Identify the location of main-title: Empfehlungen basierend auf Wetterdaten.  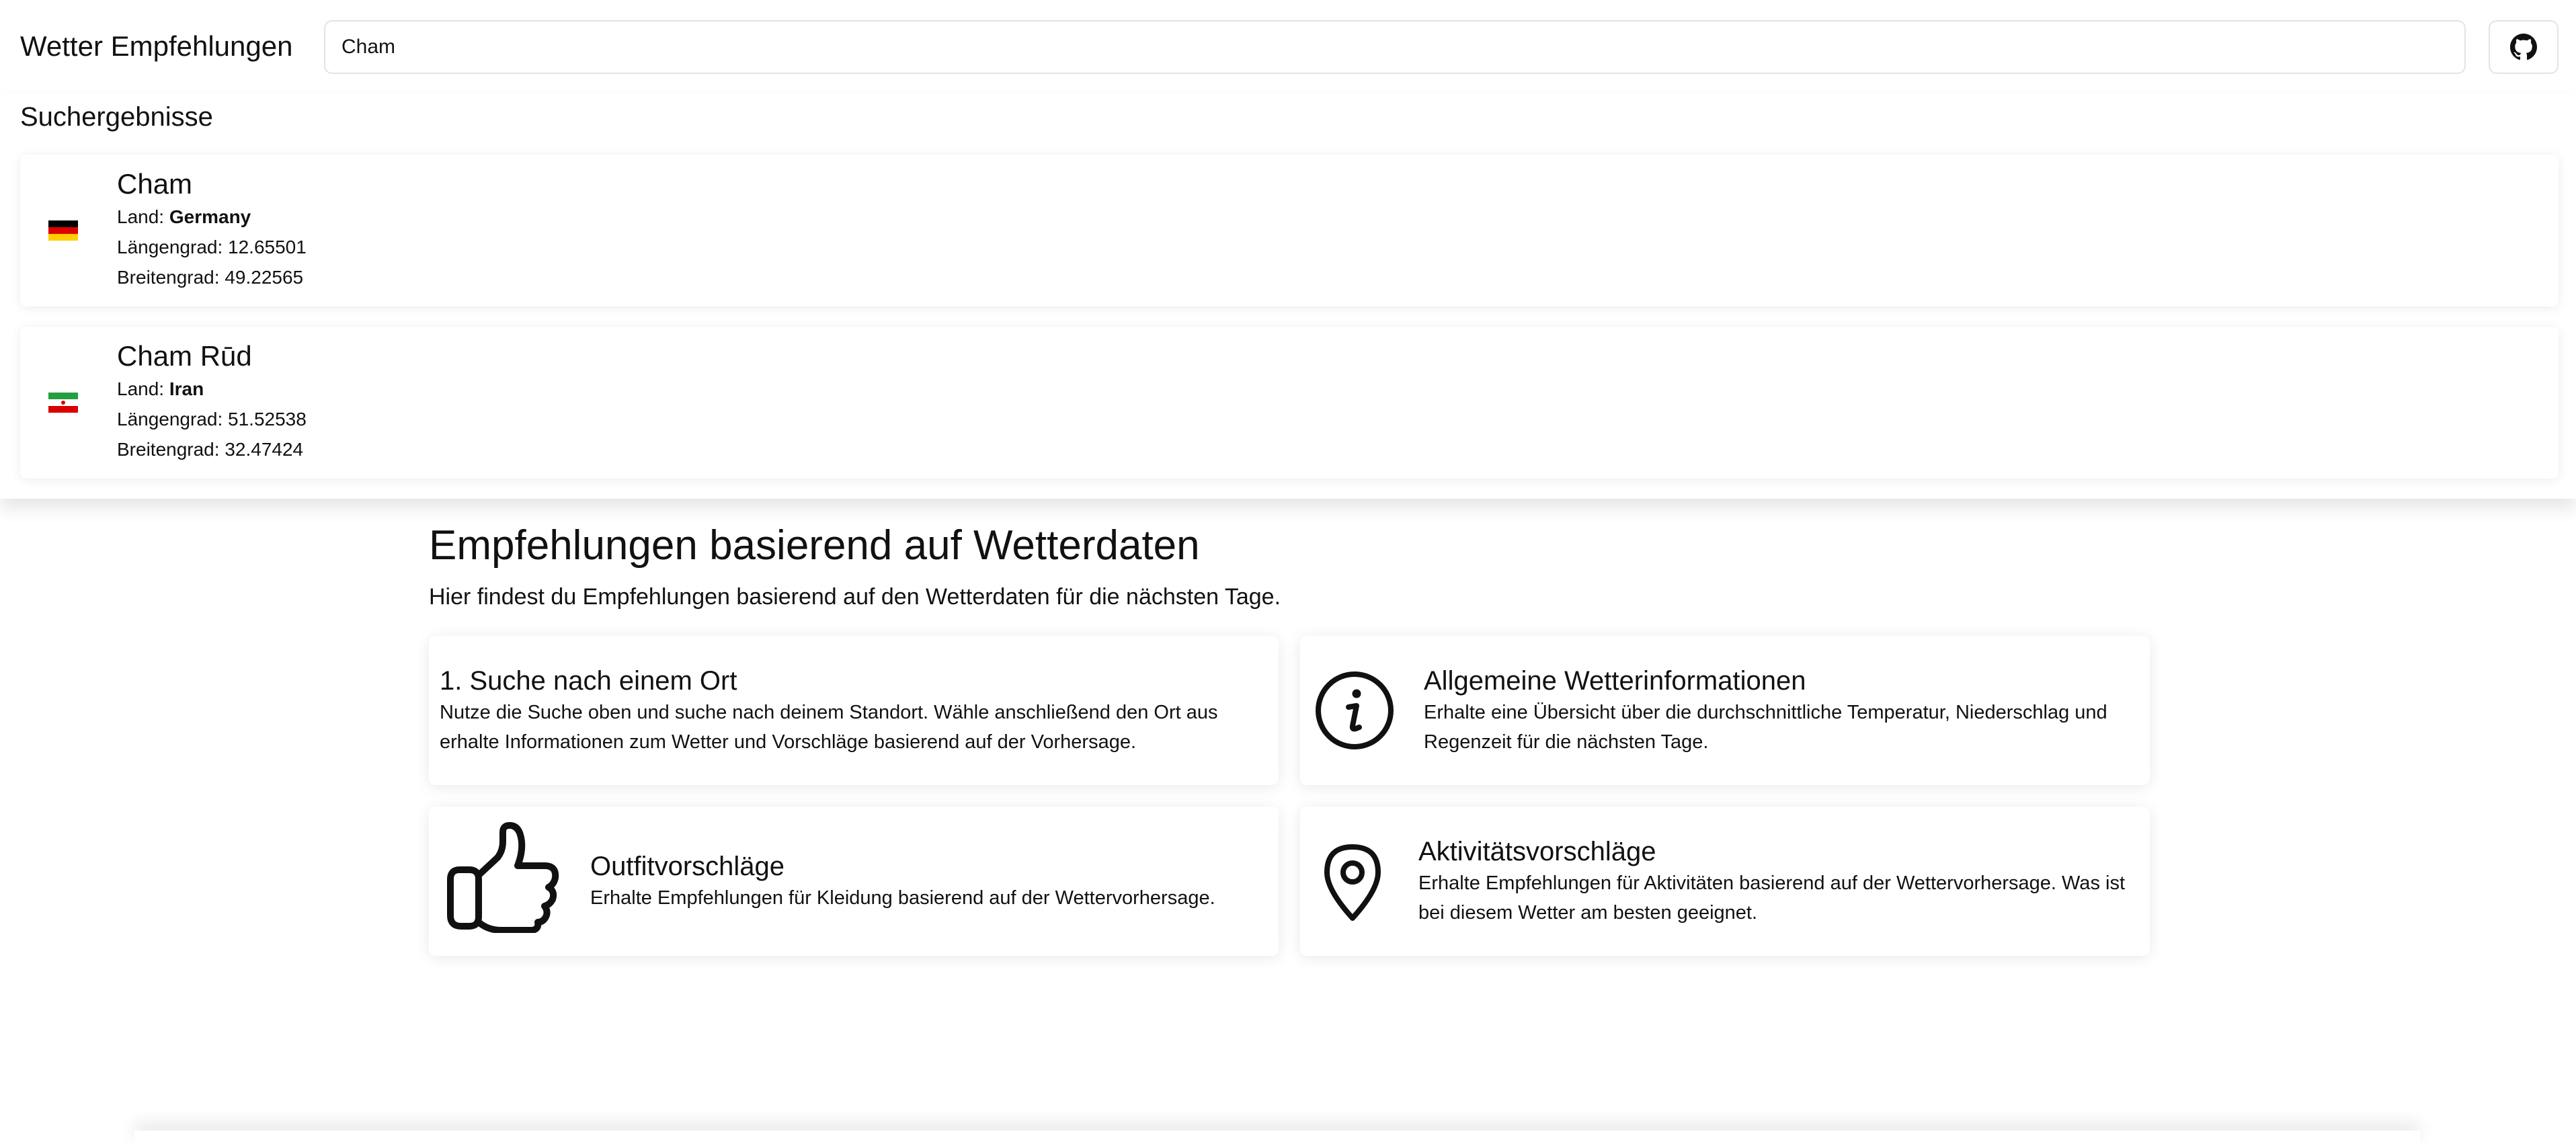
(814, 545).